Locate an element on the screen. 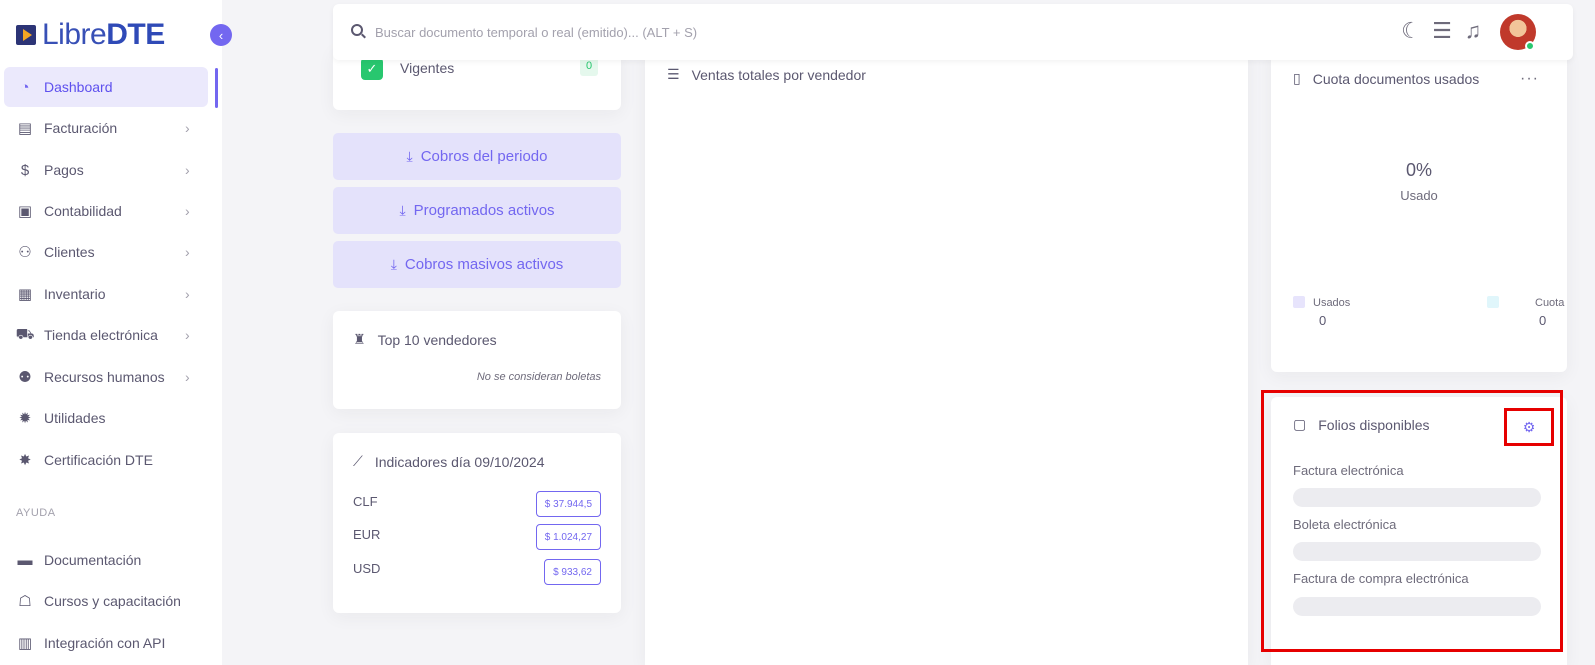 The height and width of the screenshot is (665, 1595). legend-swatch-cuota is located at coordinates (1493, 302).